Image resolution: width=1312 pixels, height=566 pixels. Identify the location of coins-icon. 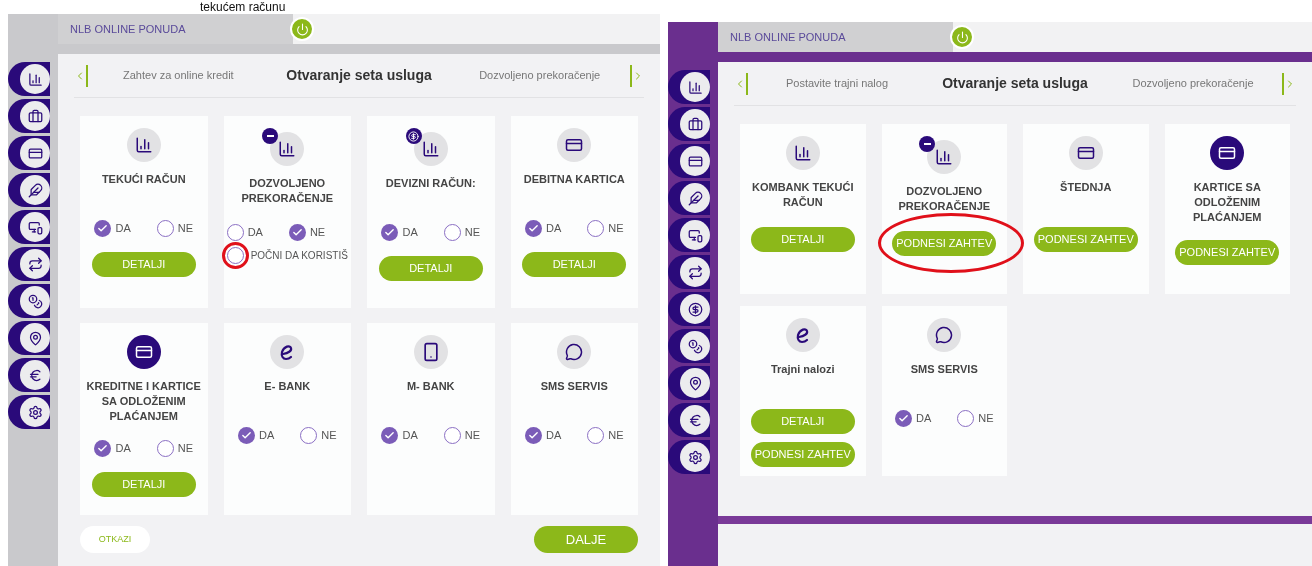
(35, 301).